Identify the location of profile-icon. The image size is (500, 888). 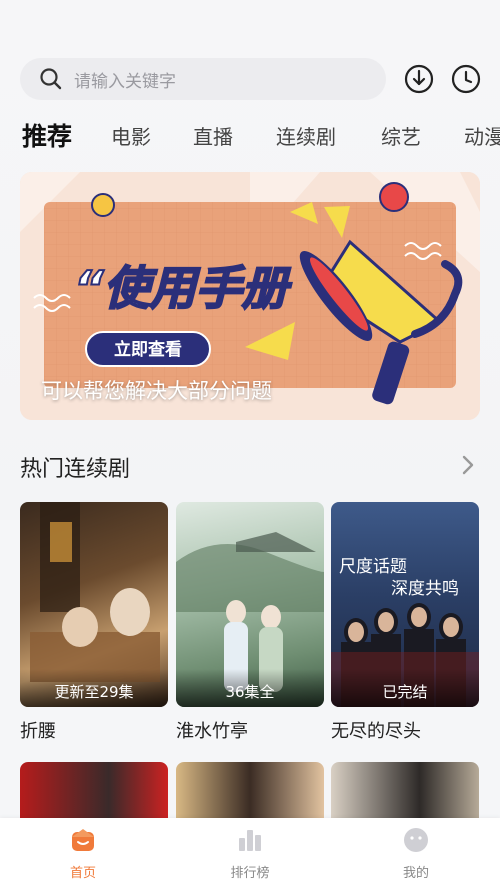
(416, 840).